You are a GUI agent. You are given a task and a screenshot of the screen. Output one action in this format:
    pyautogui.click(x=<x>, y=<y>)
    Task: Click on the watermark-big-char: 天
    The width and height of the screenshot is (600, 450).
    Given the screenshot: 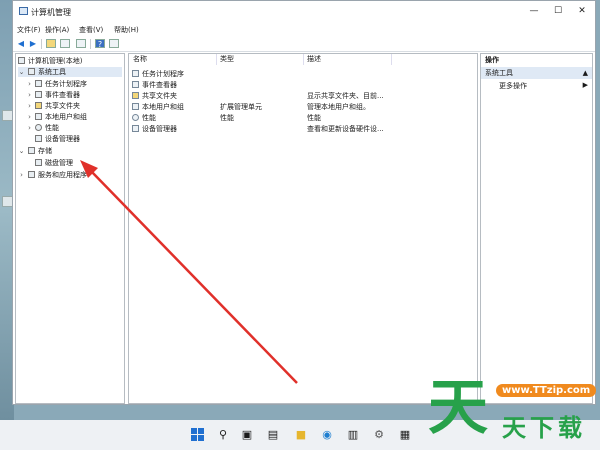 What is the action you would take?
    pyautogui.click(x=458, y=408)
    